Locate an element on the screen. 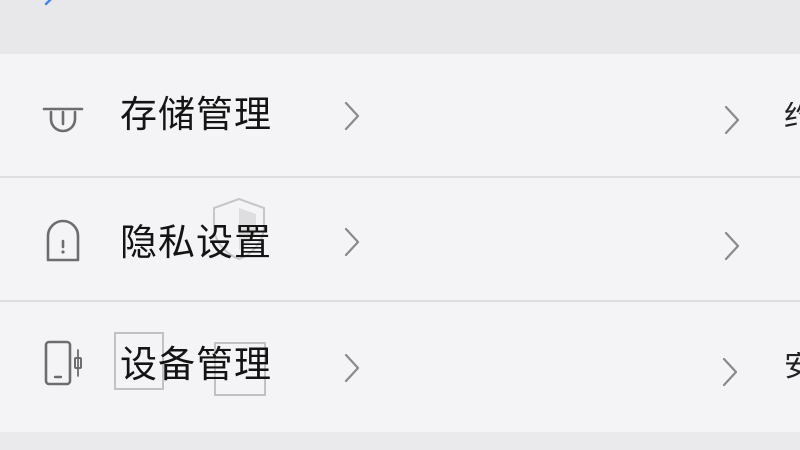  back-arrow-icon is located at coordinates (50, 7).